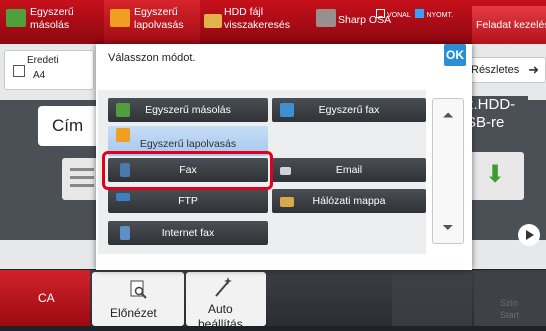 The width and height of the screenshot is (546, 331). Describe the element at coordinates (510, 315) in the screenshot. I see `color-start-line2: Start` at that location.